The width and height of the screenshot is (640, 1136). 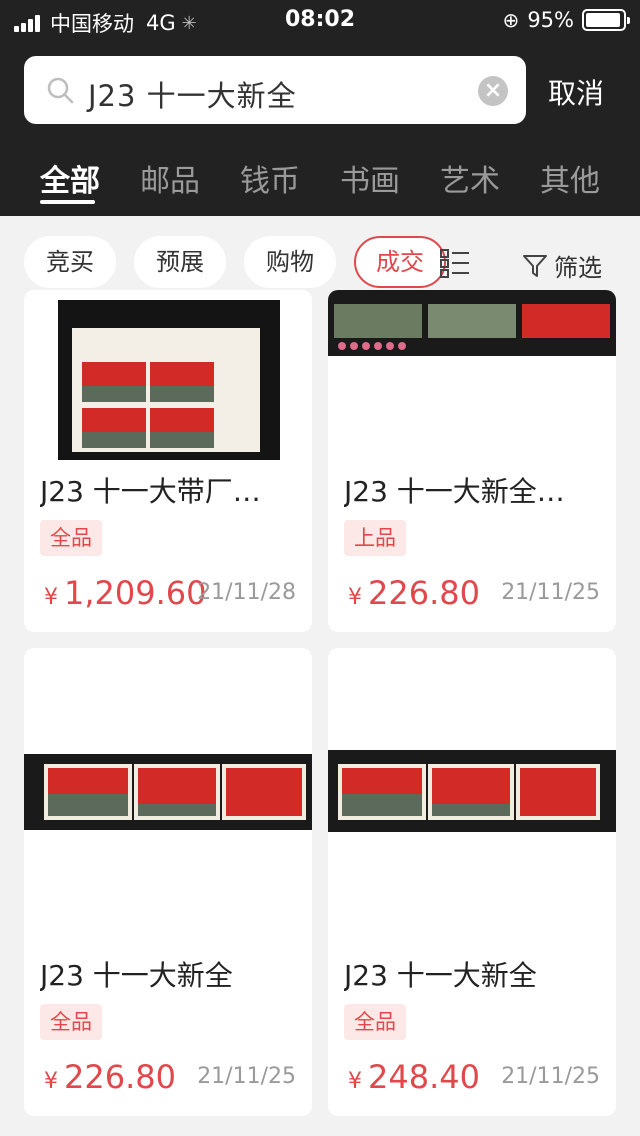 I want to click on search-query: J23 十一大新全, so click(x=192, y=96).